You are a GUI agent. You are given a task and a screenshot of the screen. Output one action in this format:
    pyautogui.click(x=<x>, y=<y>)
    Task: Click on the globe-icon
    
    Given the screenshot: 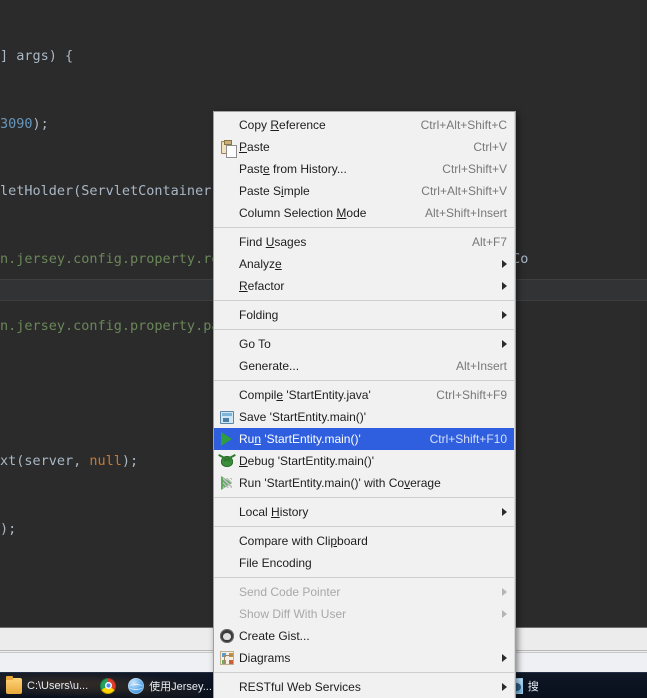 What is the action you would take?
    pyautogui.click(x=136, y=685)
    